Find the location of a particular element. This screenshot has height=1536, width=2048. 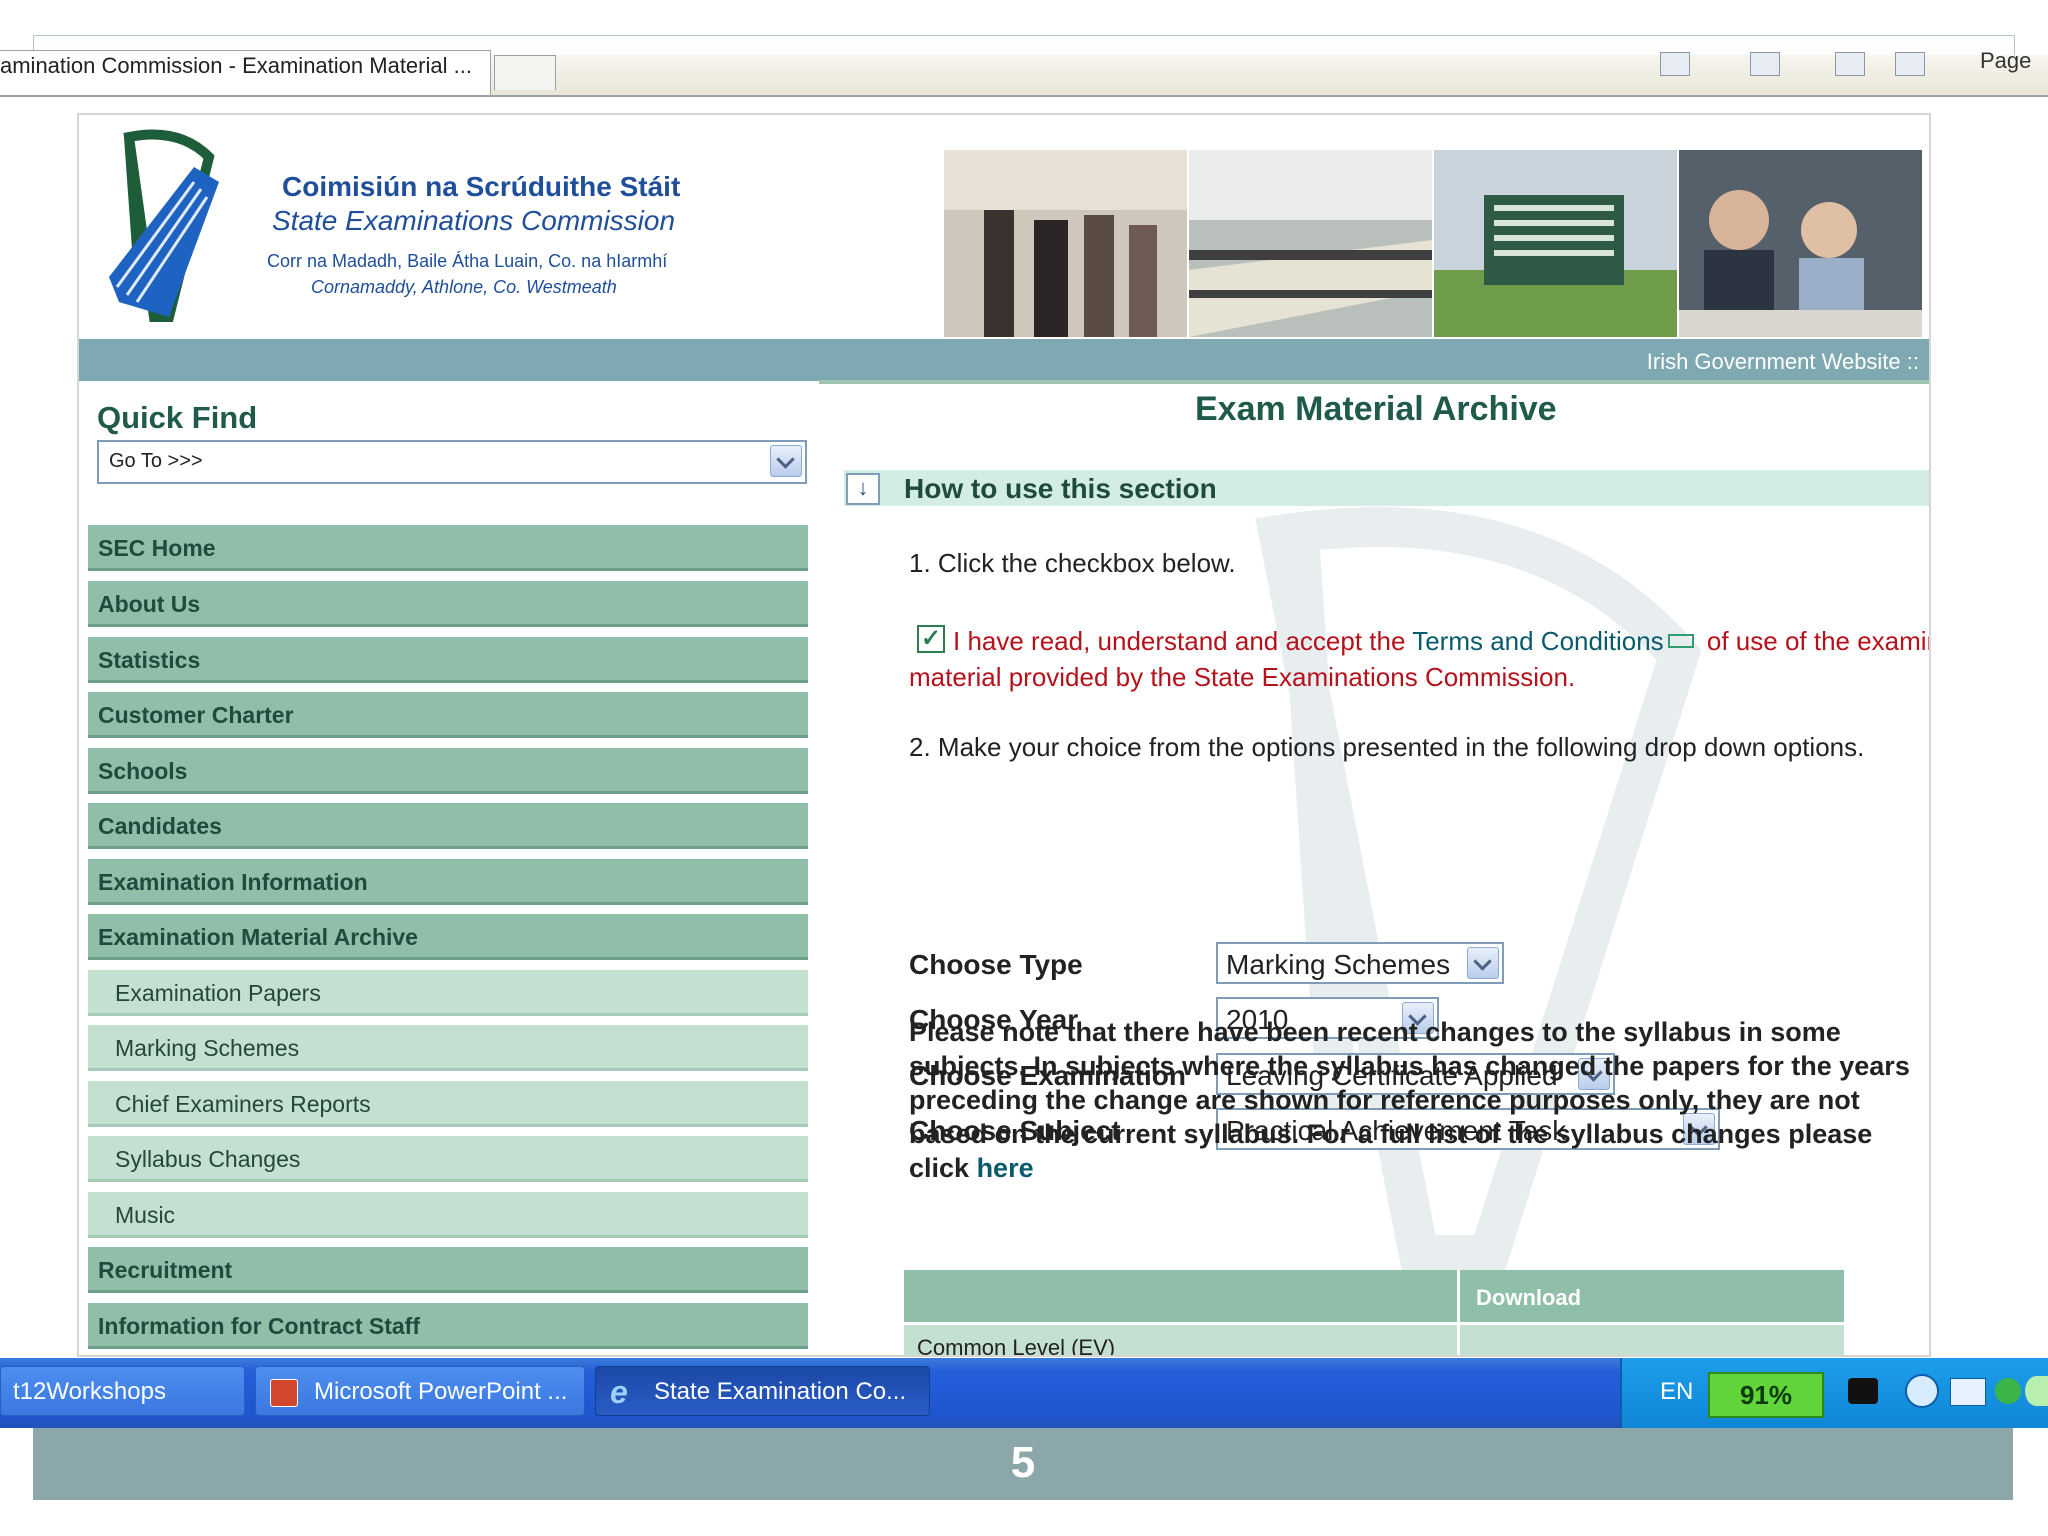

choose-type-label: Choose Type is located at coordinates (996, 964).